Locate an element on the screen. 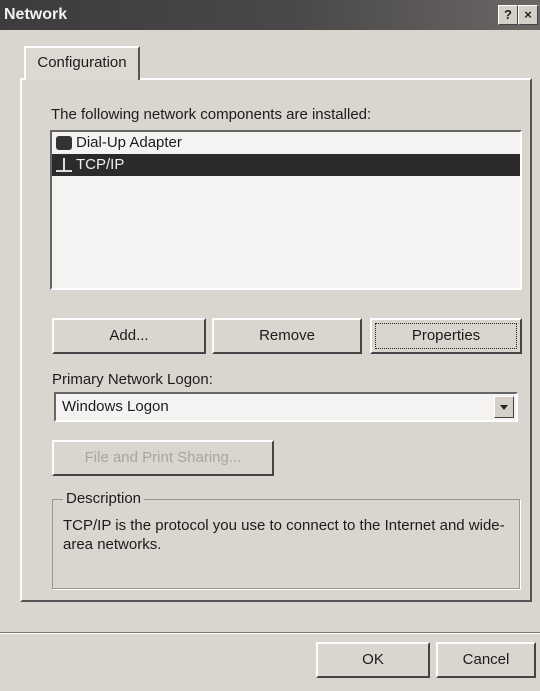 This screenshot has width=540, height=691. remove-button: Remove is located at coordinates (287, 336).